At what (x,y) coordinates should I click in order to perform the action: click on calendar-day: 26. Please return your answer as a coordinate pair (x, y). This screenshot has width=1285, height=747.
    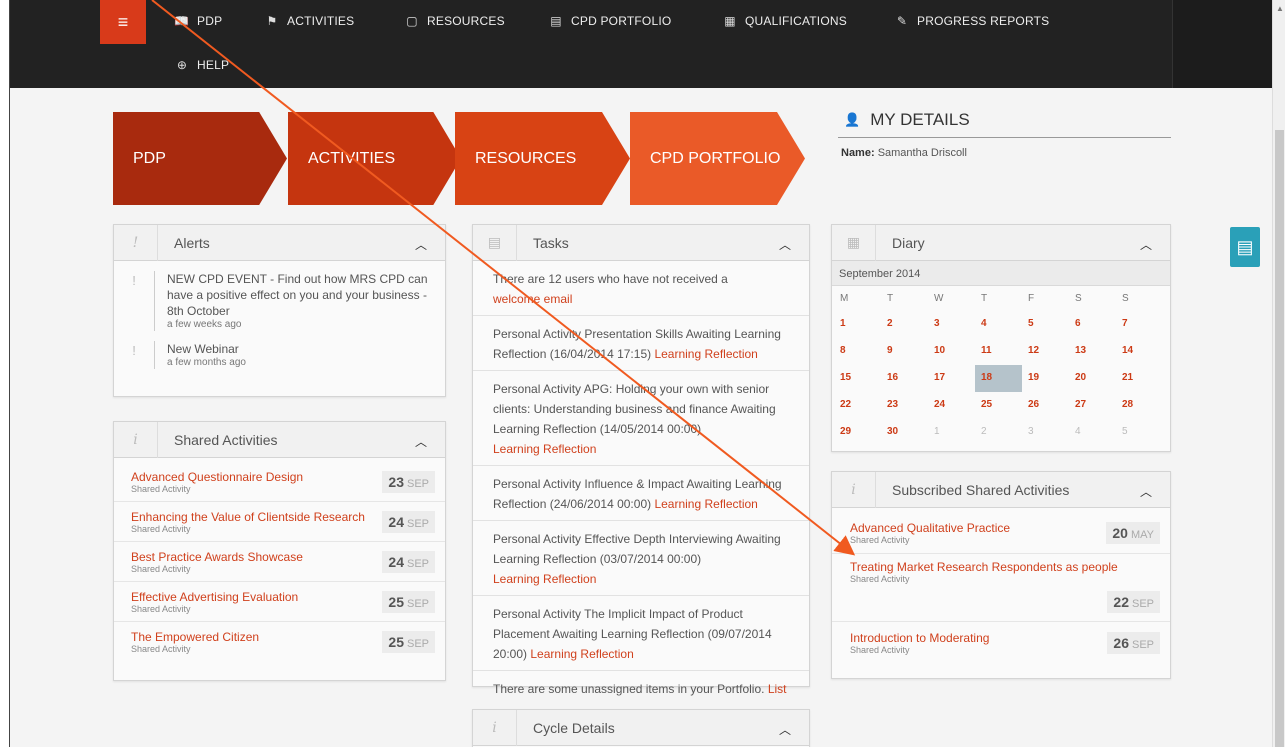
    Looking at the image, I should click on (1045, 405).